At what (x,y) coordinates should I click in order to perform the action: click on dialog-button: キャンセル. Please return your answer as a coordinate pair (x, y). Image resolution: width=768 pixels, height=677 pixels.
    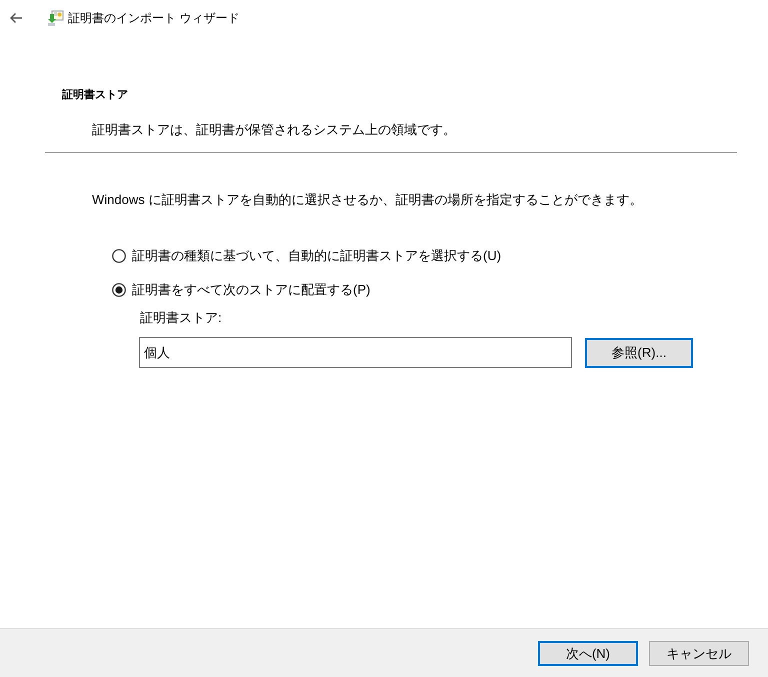
    Looking at the image, I should click on (699, 653).